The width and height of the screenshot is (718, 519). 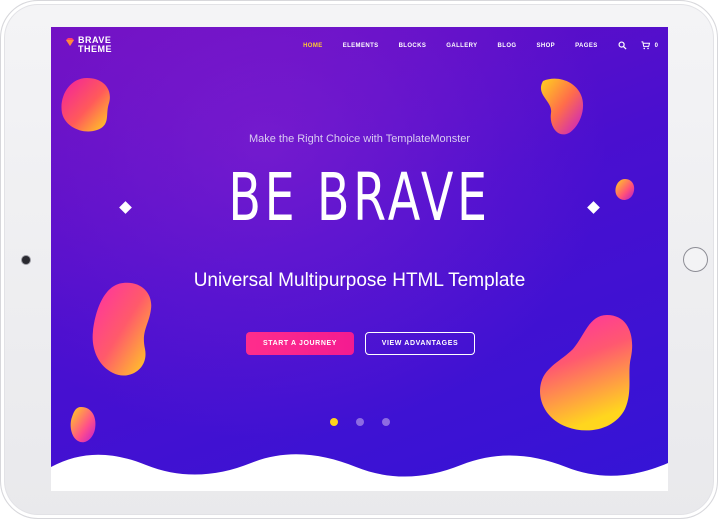 I want to click on nav-item-gallery: GALLERY, so click(x=461, y=46).